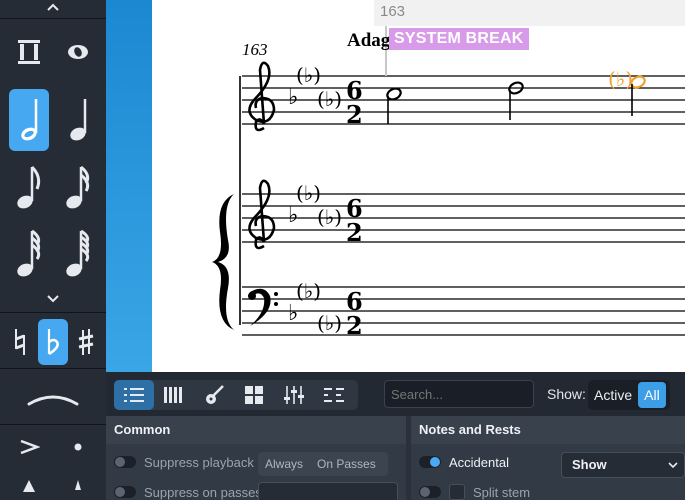 This screenshot has height=500, width=685. Describe the element at coordinates (566, 394) in the screenshot. I see `show-label: Show:` at that location.